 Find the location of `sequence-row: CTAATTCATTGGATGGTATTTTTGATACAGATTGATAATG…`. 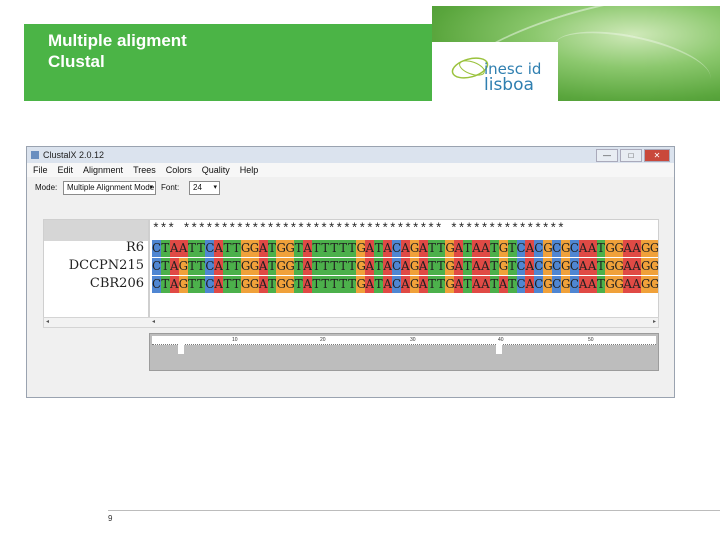

sequence-row: CTAATTCATTGGATGGTATTTTTGATACAGATTGATAATG… is located at coordinates (405, 248).